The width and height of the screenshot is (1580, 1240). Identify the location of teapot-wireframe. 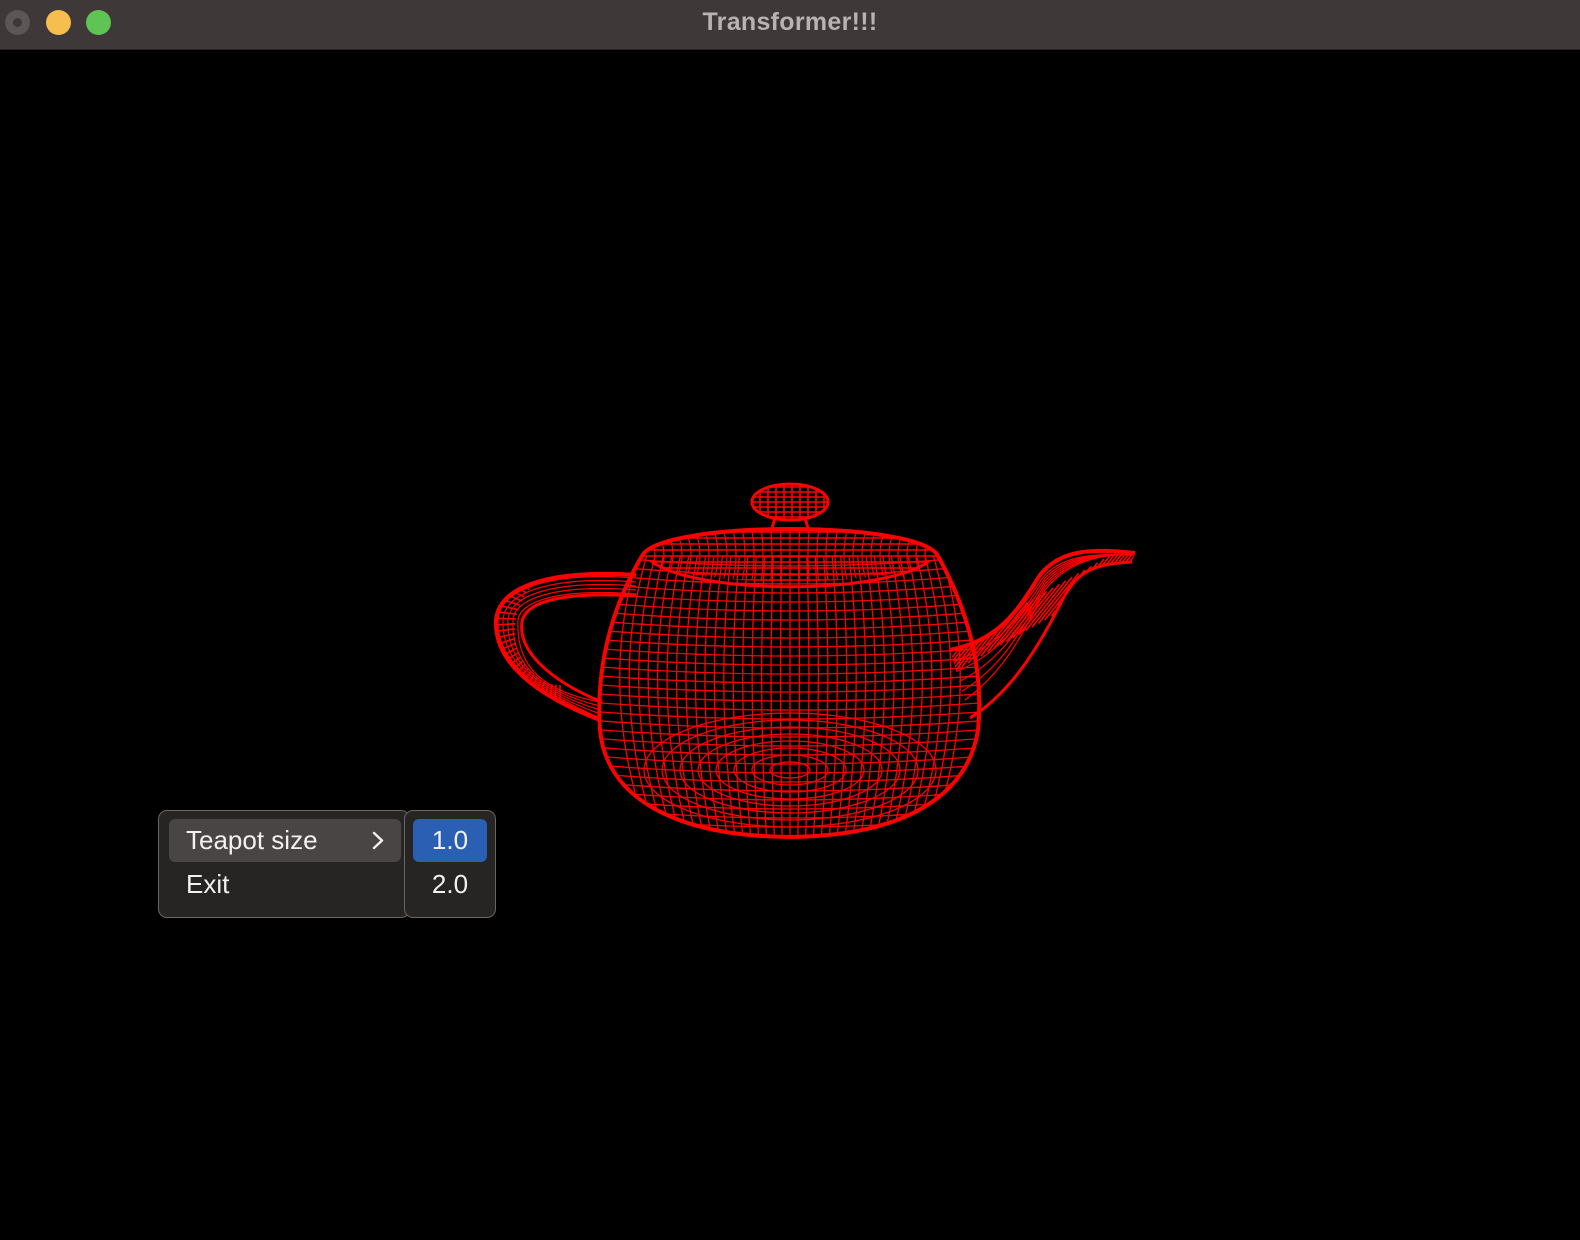
(814, 661).